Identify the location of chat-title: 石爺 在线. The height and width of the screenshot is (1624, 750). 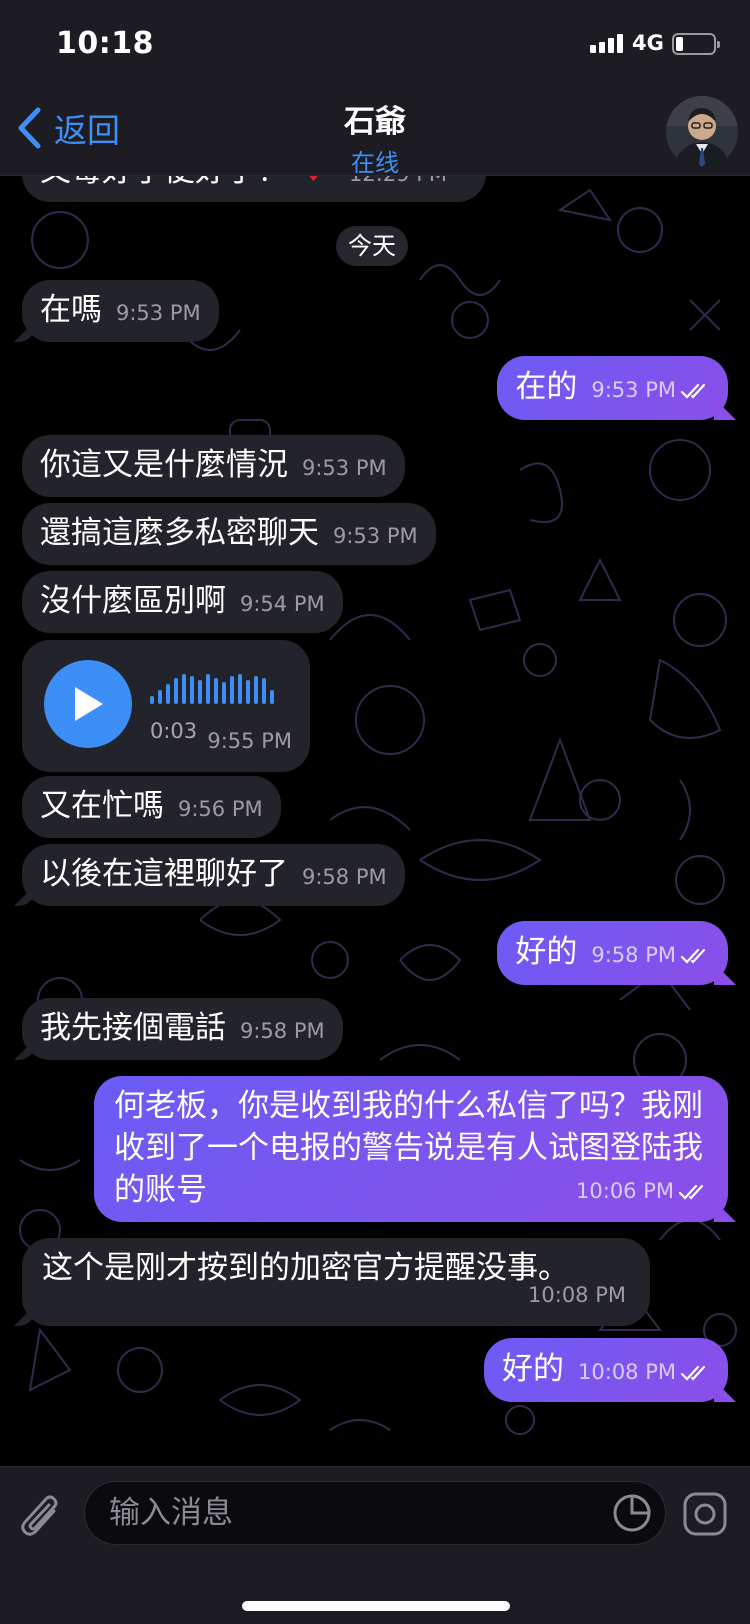
(375, 137).